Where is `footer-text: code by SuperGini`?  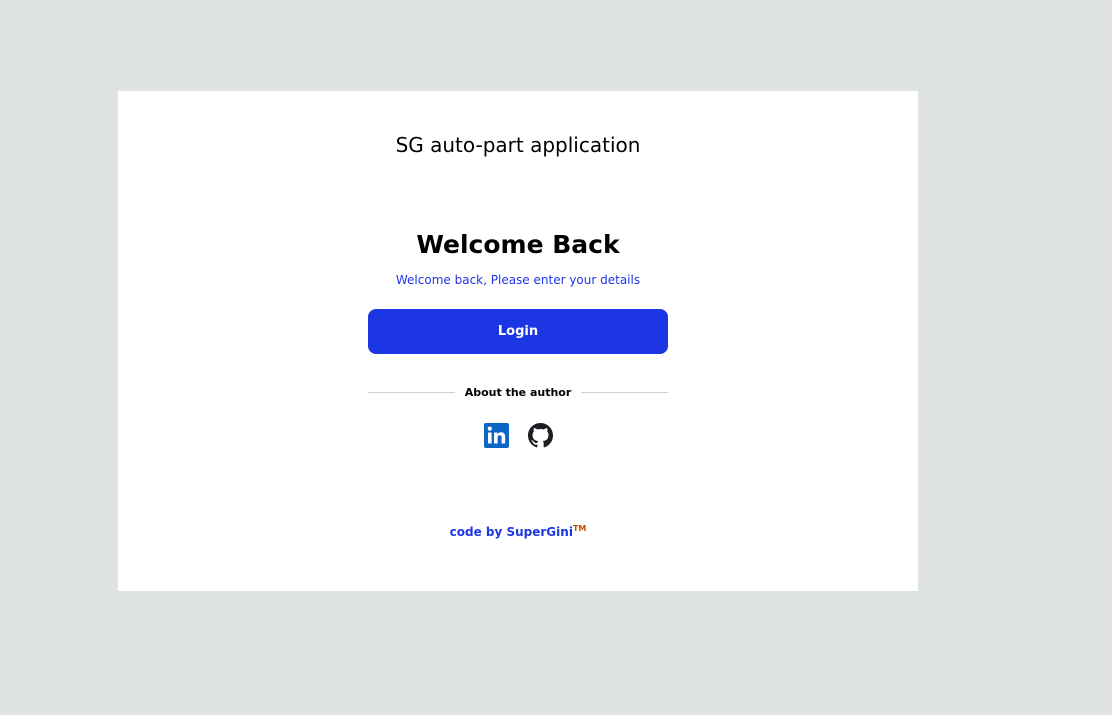
footer-text: code by SuperGini is located at coordinates (511, 532).